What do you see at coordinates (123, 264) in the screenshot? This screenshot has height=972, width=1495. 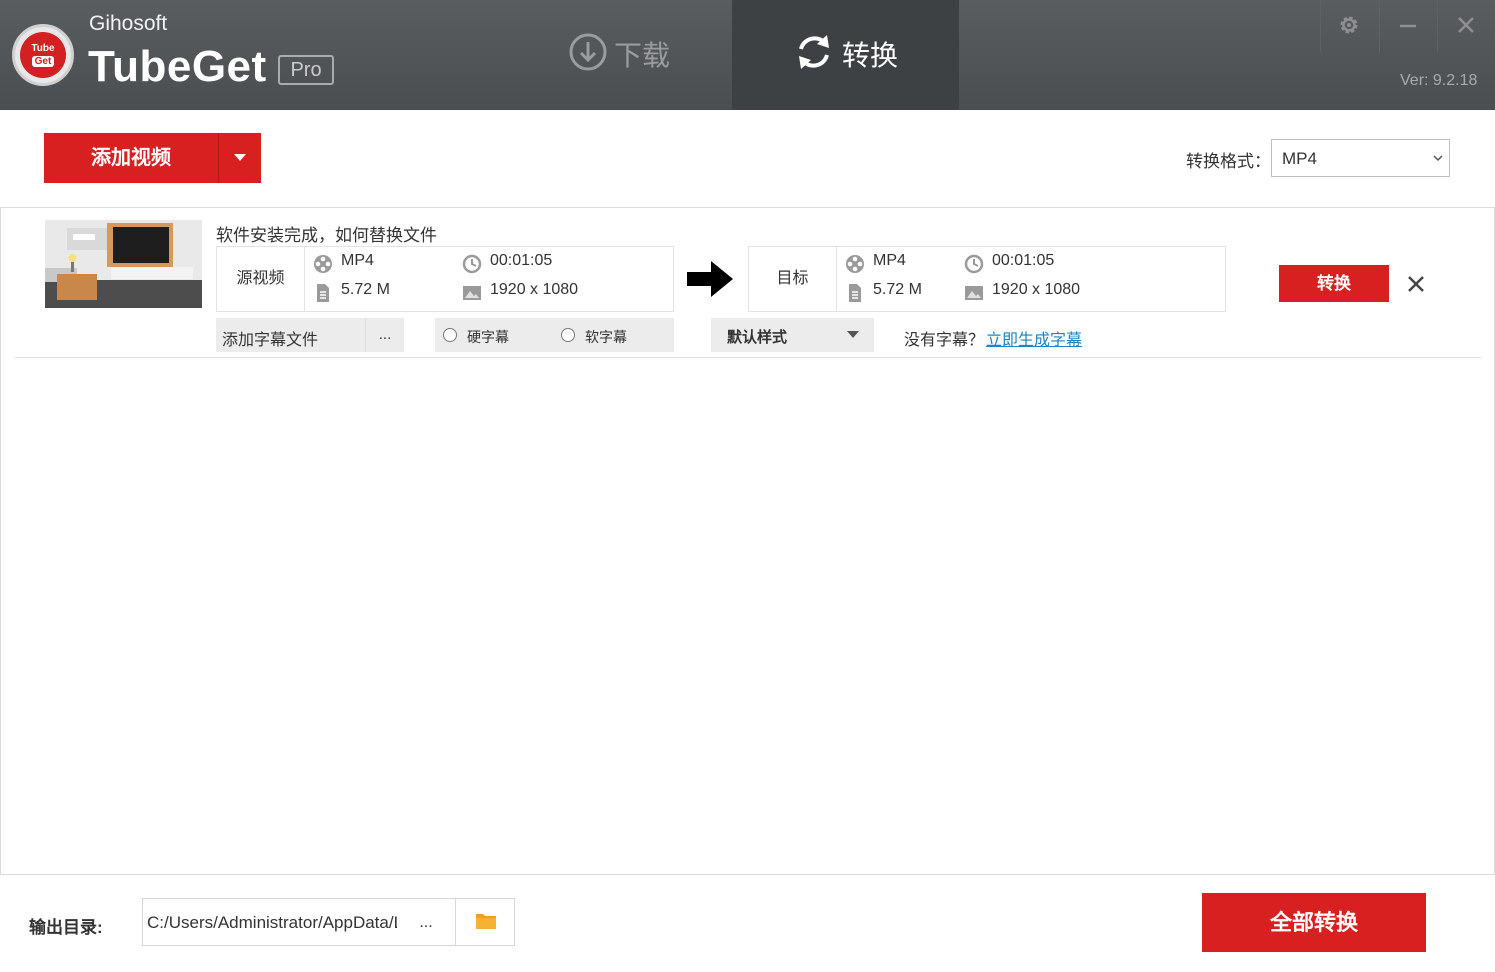 I see `video-thumbnail` at bounding box center [123, 264].